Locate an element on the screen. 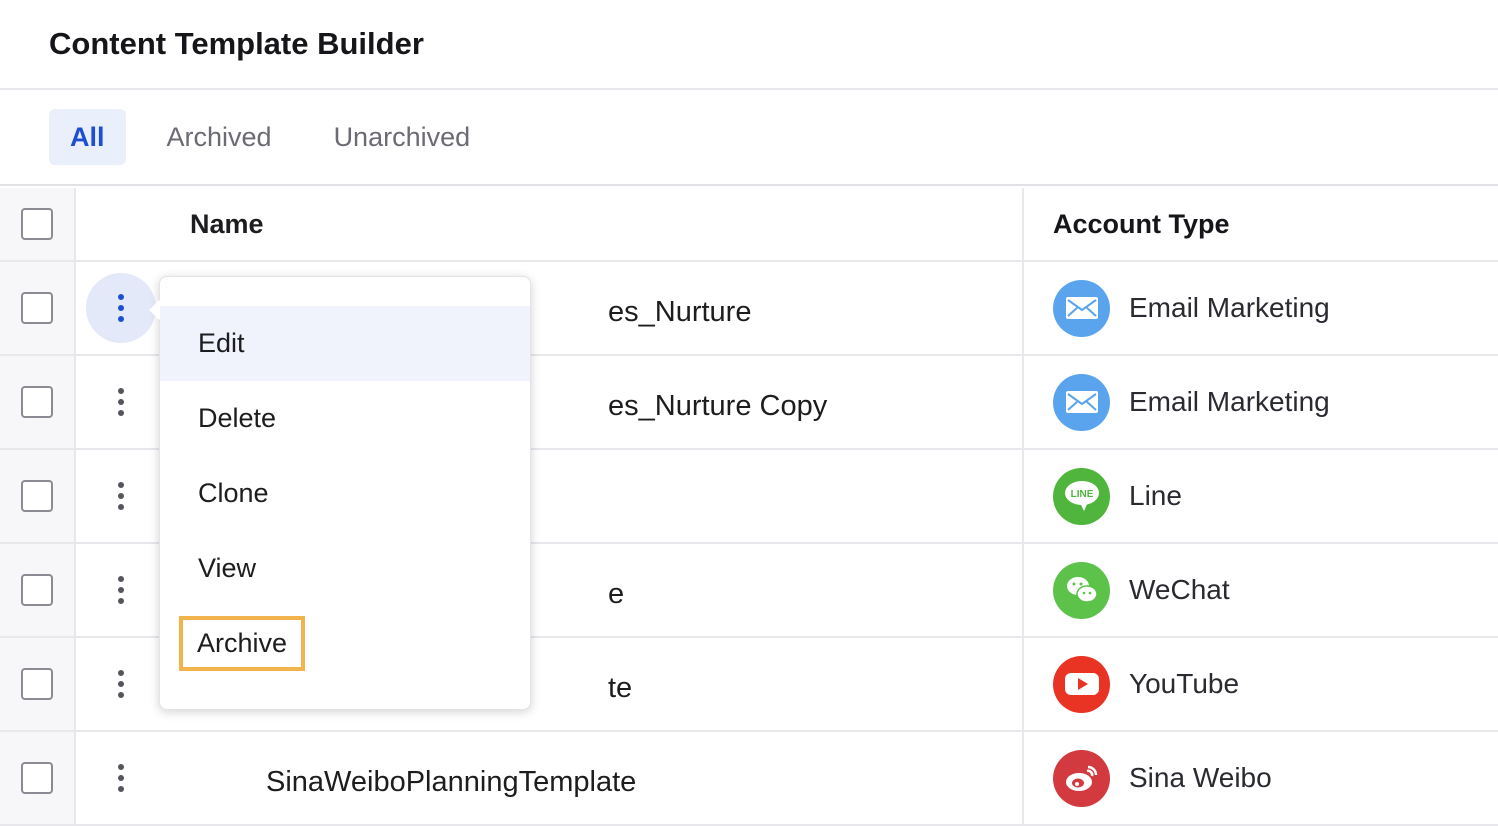 The width and height of the screenshot is (1498, 826). account-type-label: Line is located at coordinates (1155, 495).